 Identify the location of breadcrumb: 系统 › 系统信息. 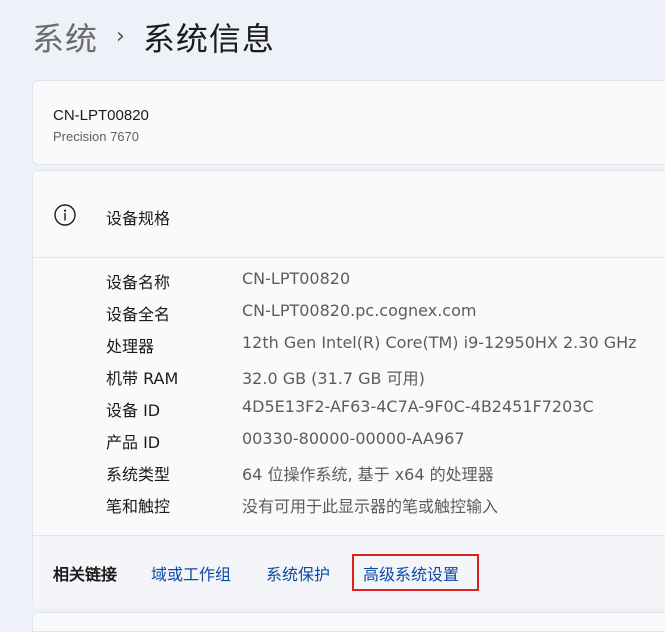
(153, 37).